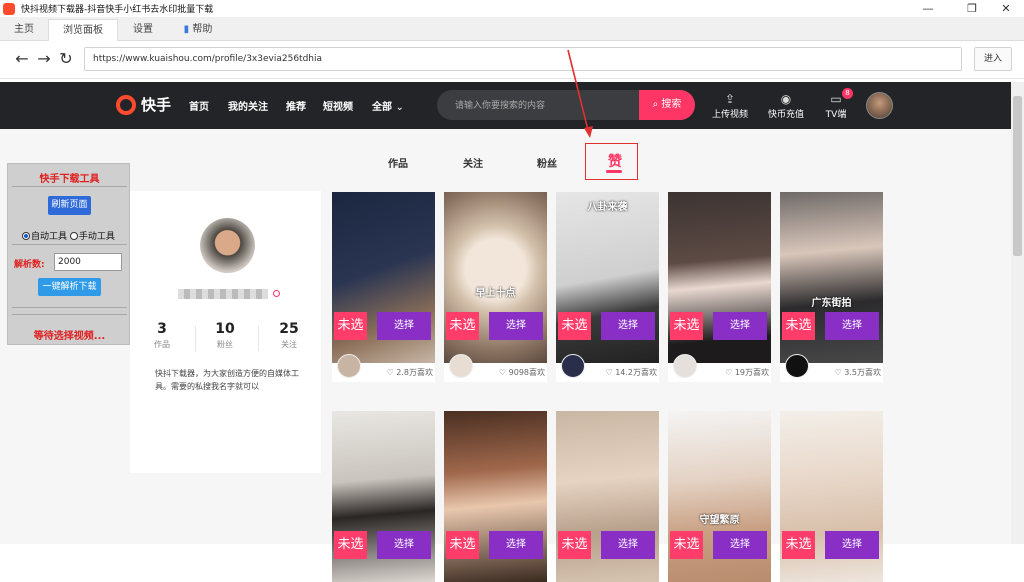  I want to click on tool-title: 快手下载工具, so click(69, 179).